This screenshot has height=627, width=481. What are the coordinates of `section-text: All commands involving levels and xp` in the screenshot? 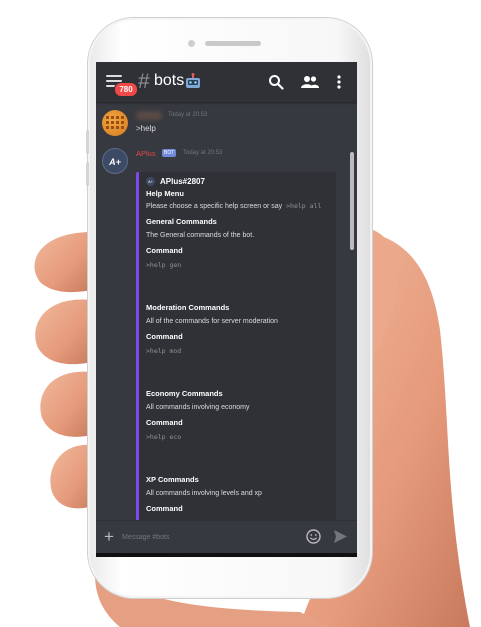 It's located at (204, 493).